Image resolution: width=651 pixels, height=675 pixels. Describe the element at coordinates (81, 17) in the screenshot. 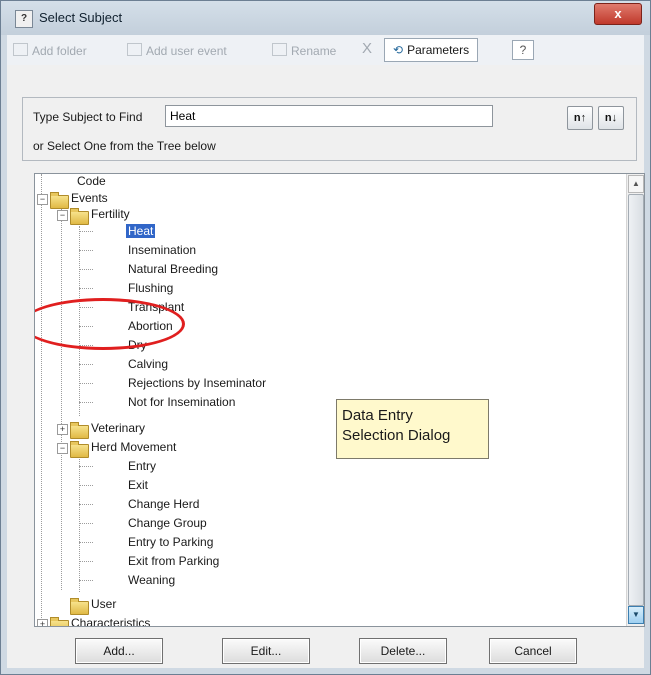

I see `window-title: Select Subject` at that location.